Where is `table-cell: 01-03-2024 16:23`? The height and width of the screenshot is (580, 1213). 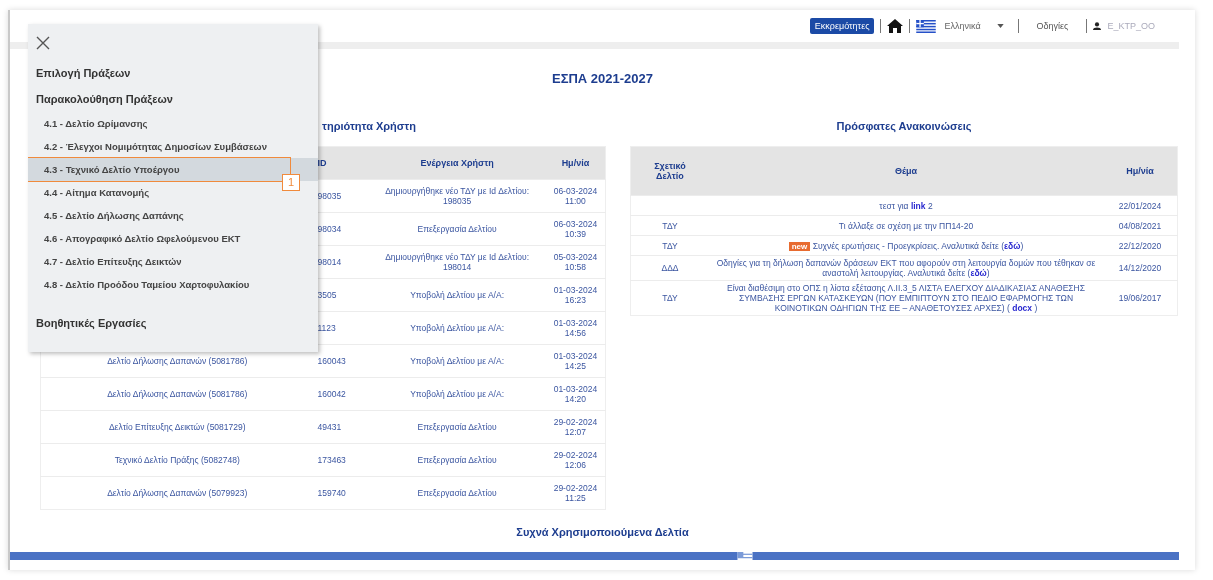
table-cell: 01-03-2024 16:23 is located at coordinates (575, 295).